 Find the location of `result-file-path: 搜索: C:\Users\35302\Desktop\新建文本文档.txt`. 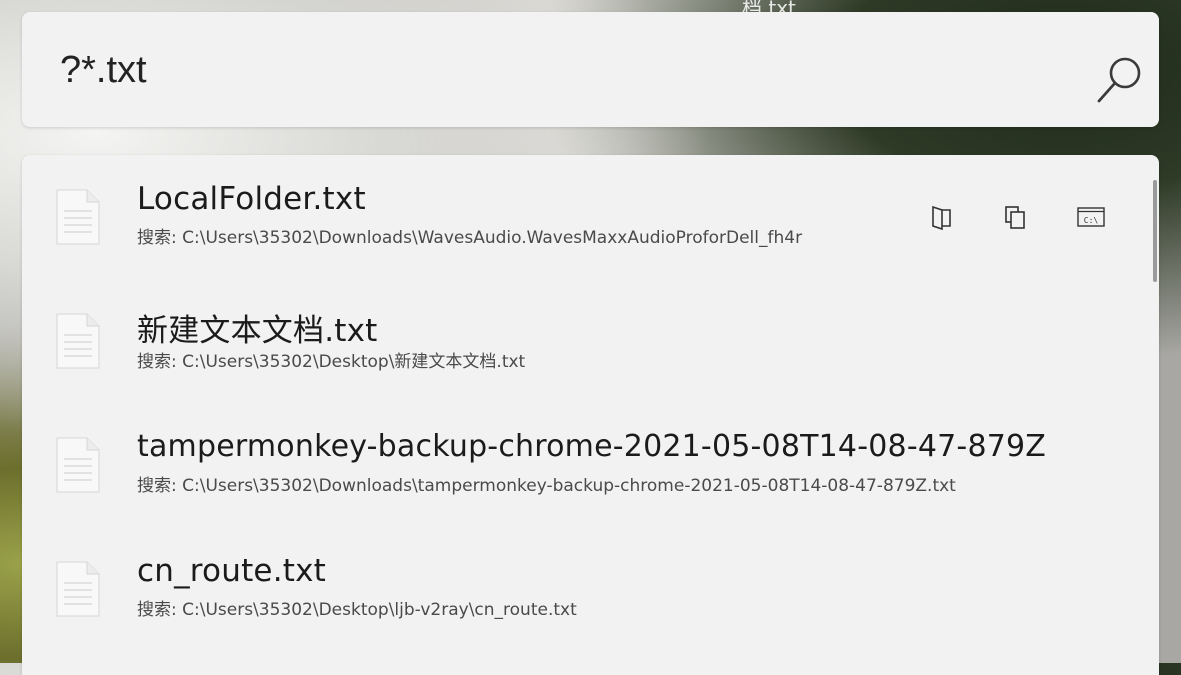

result-file-path: 搜索: C:\Users\35302\Desktop\新建文本文档.txt is located at coordinates (331, 362).